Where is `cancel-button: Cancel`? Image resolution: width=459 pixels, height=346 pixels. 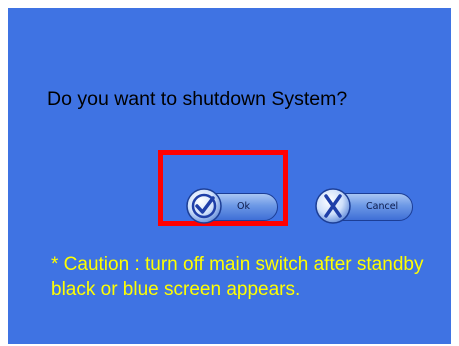
cancel-button: Cancel is located at coordinates (364, 206).